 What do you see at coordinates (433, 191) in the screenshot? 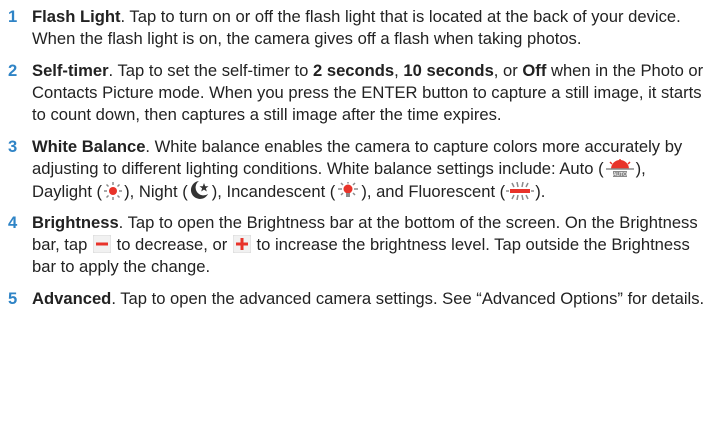
I see `item-text: ), and Fluorescent (` at bounding box center [433, 191].